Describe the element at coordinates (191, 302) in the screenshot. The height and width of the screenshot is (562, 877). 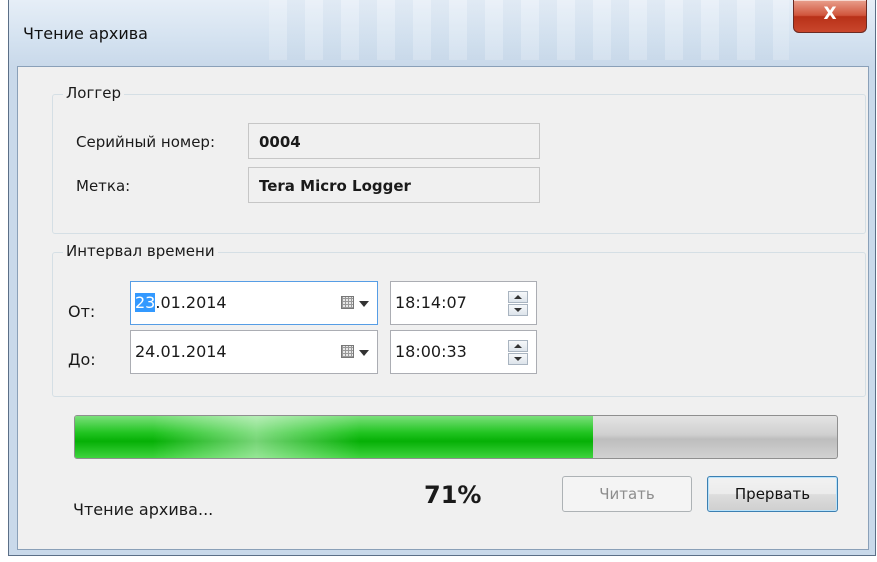
I see `from-date-rest: .01.2014` at that location.